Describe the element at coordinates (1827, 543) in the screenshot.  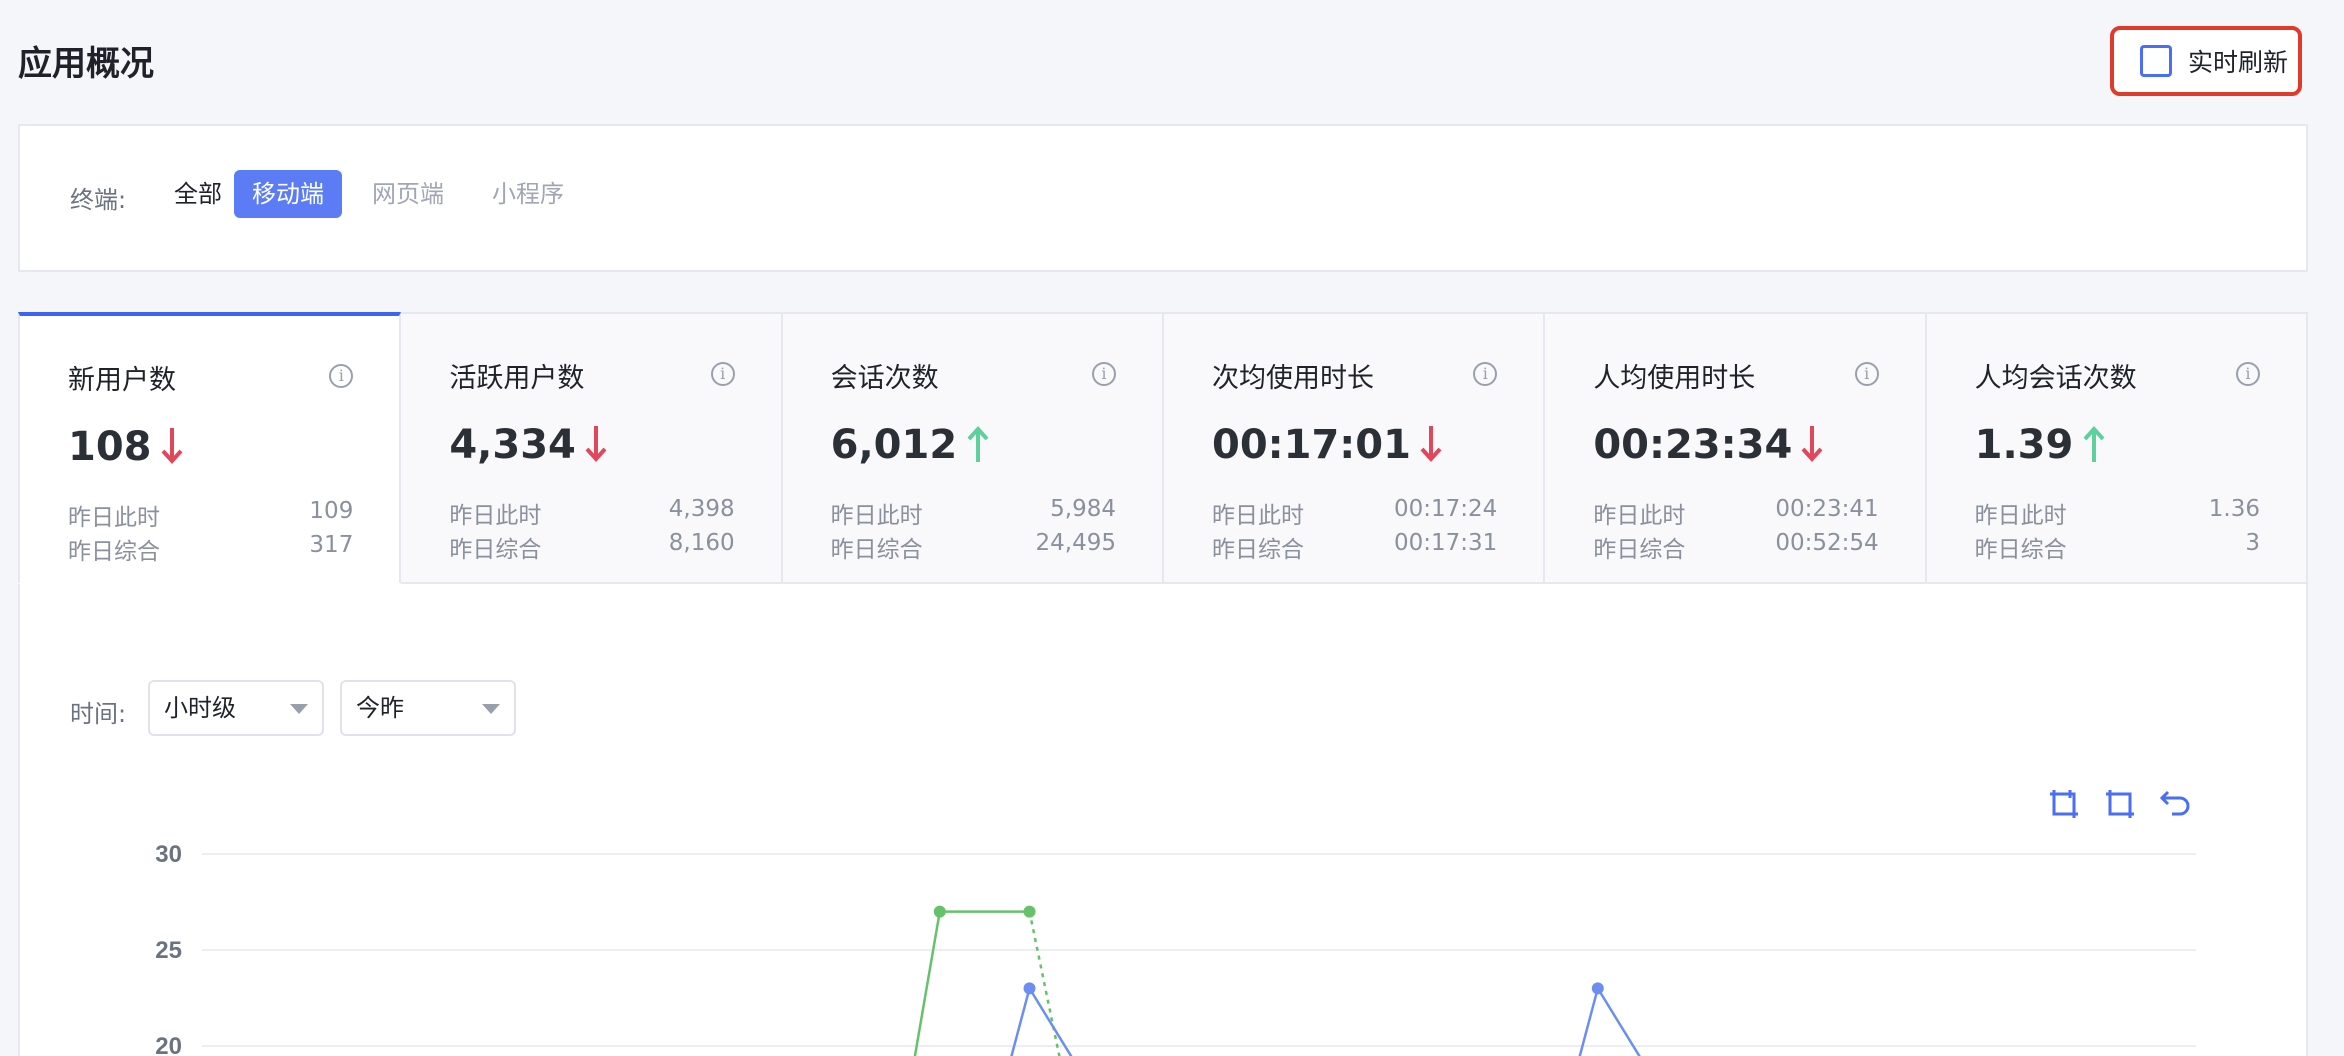
I see `yesterday-total-value: 00:52:54` at that location.